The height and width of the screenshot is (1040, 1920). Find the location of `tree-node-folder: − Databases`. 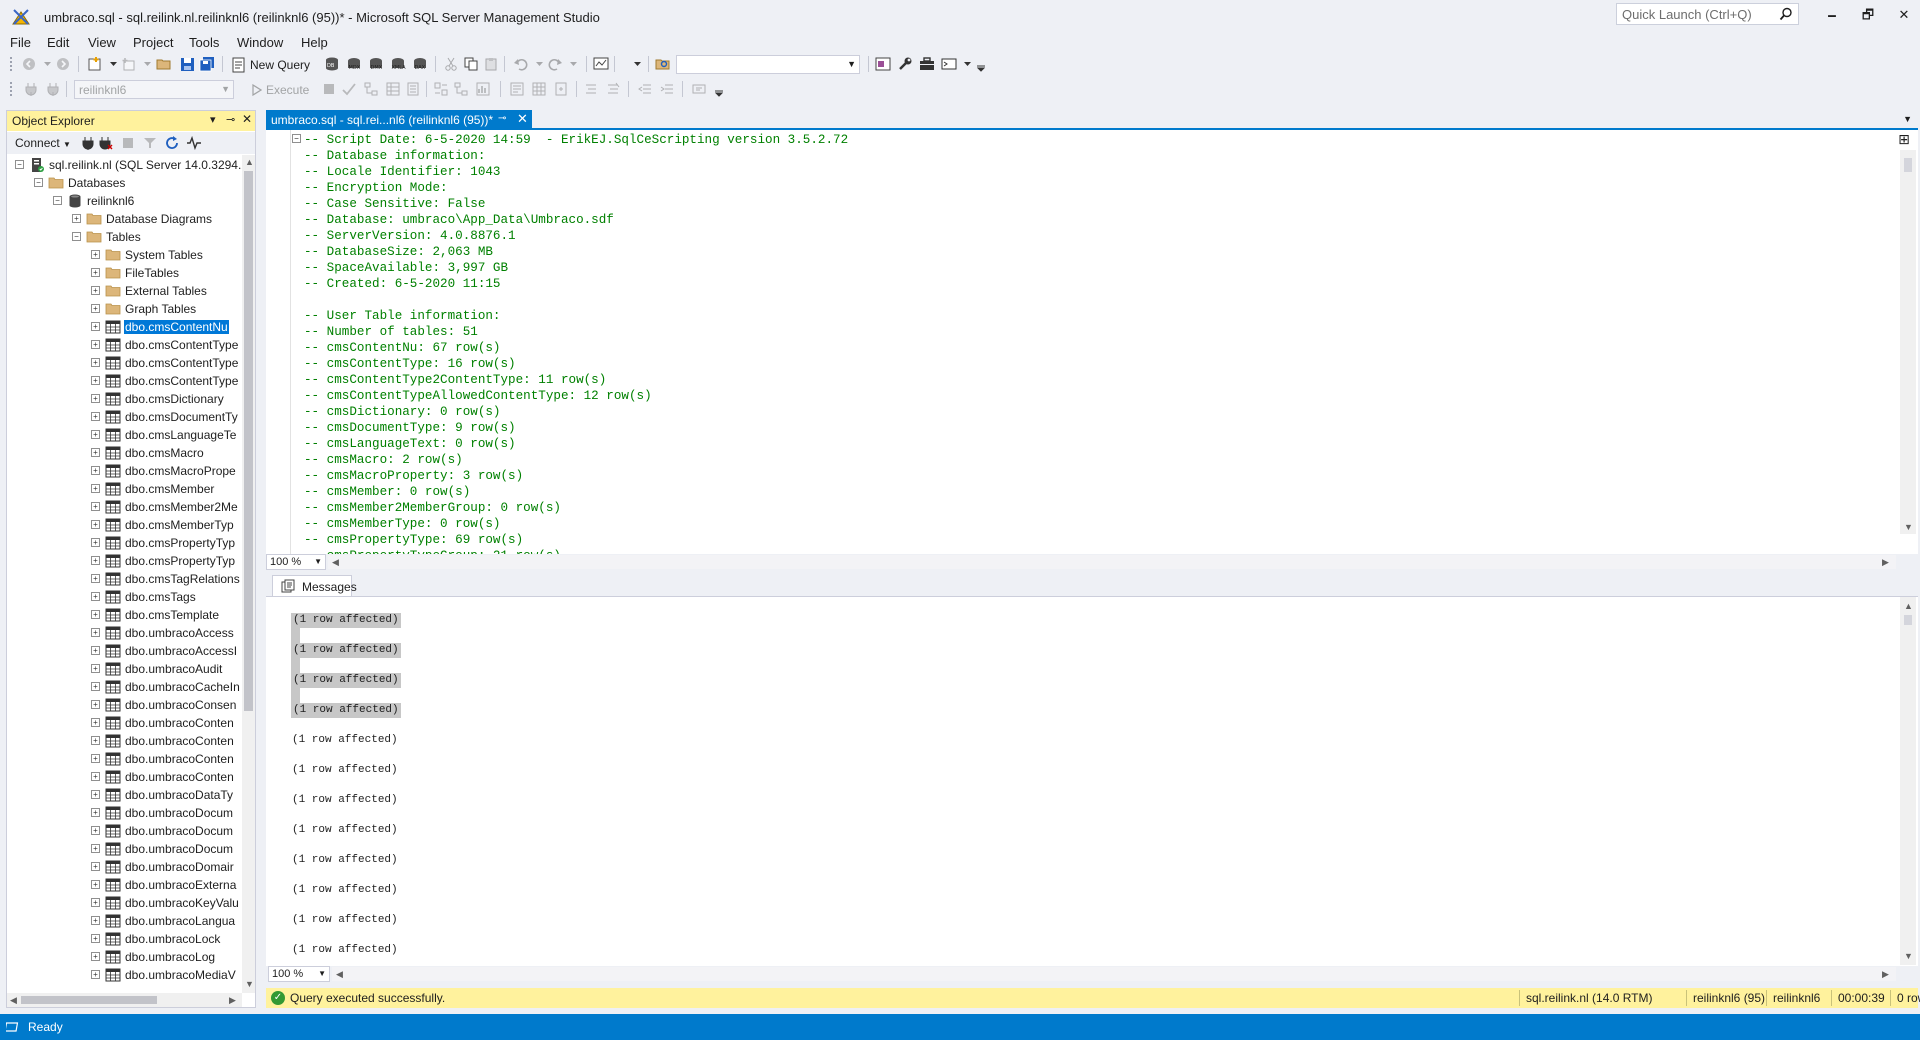

tree-node-folder: − Databases is located at coordinates (125, 183).